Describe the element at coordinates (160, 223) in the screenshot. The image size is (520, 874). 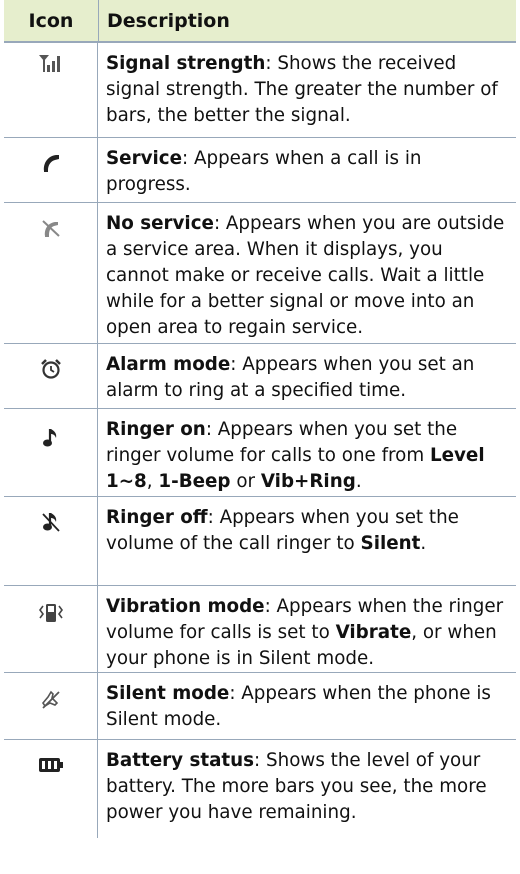
I see `row-title: No service` at that location.